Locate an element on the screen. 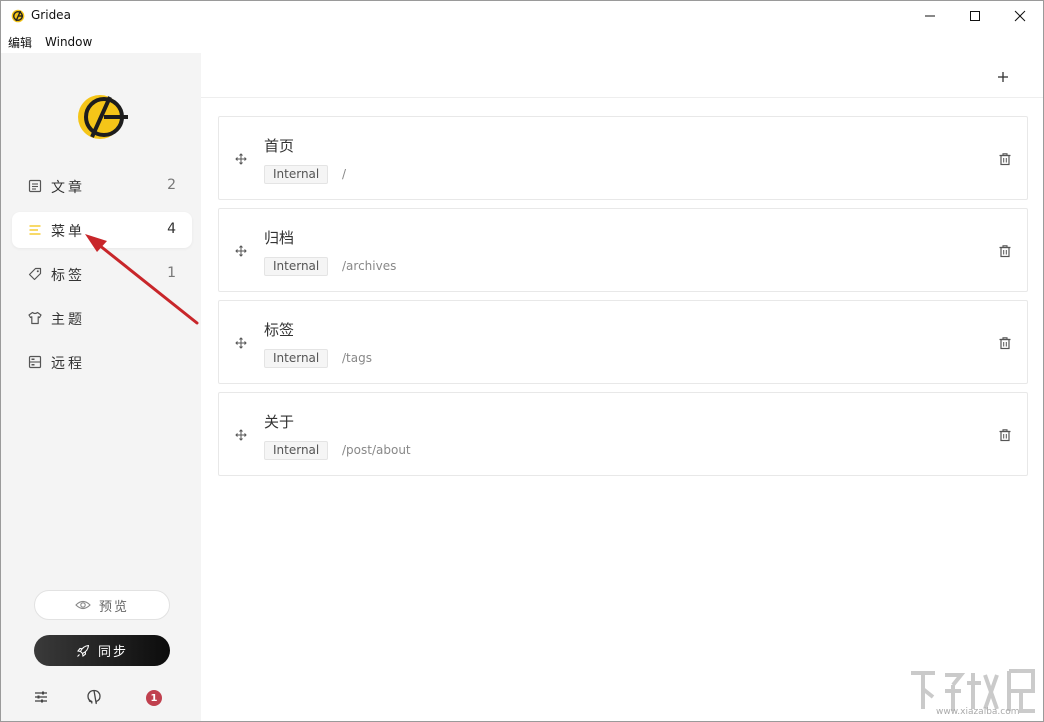 This screenshot has height=722, width=1044. menu-title: 关于 is located at coordinates (279, 422).